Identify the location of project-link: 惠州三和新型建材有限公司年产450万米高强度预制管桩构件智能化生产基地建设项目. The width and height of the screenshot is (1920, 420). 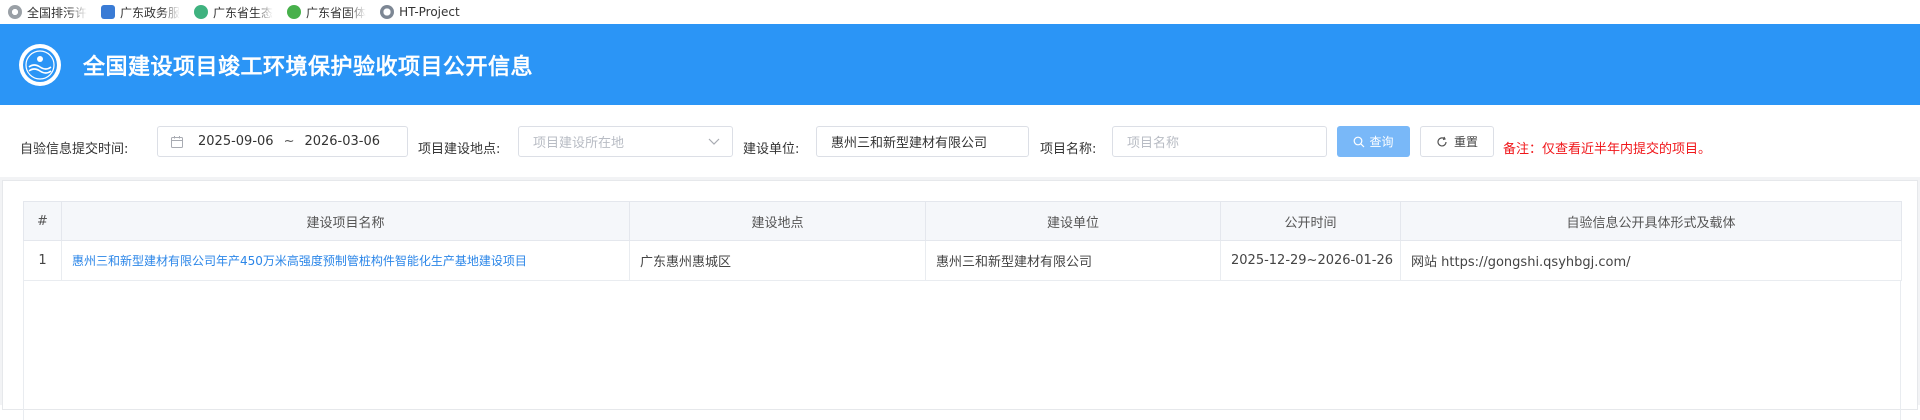
(345, 260).